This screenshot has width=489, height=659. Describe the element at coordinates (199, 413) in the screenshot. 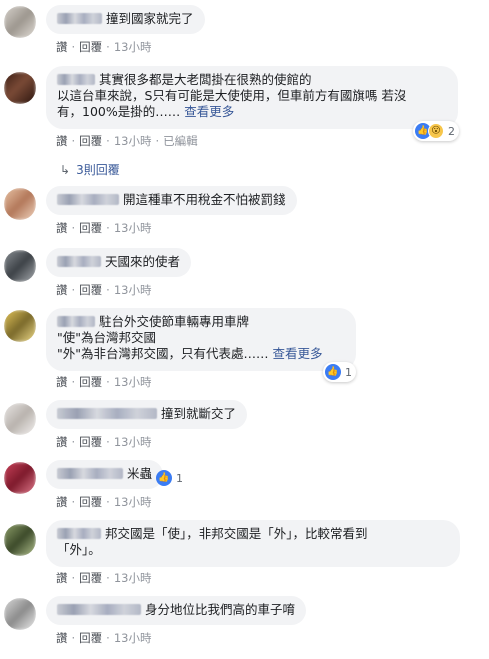

I see `comment-text: 撞到就斷交了` at that location.